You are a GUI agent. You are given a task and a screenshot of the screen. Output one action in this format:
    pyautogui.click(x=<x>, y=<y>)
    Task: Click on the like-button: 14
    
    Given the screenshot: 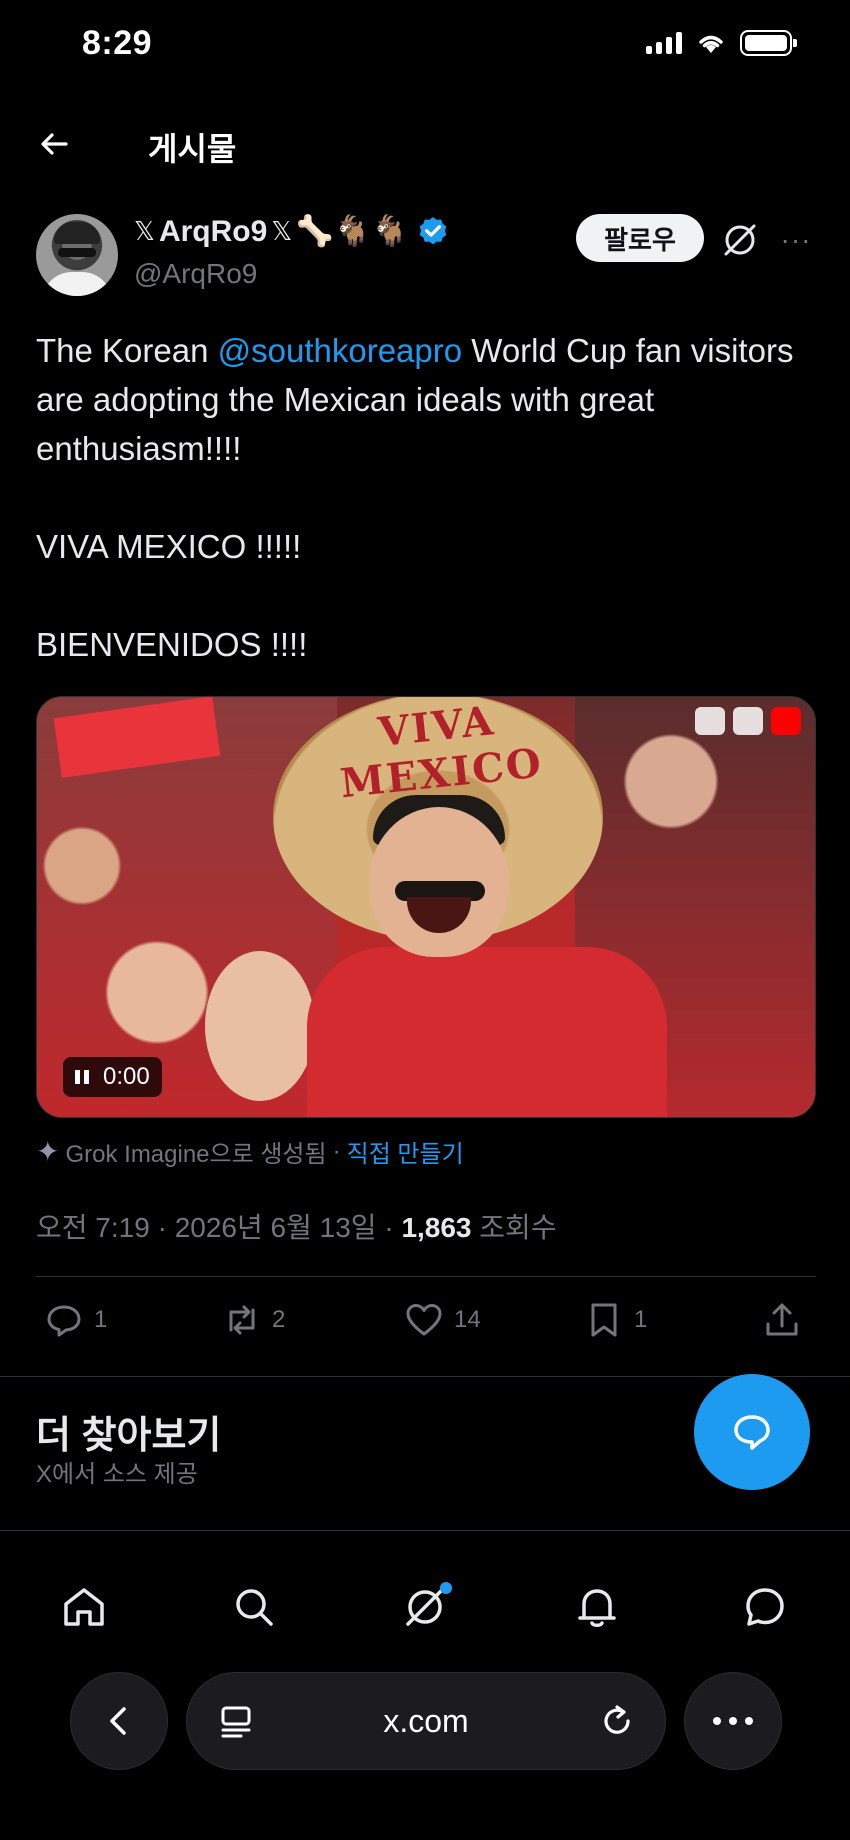 What is the action you would take?
    pyautogui.click(x=442, y=1320)
    